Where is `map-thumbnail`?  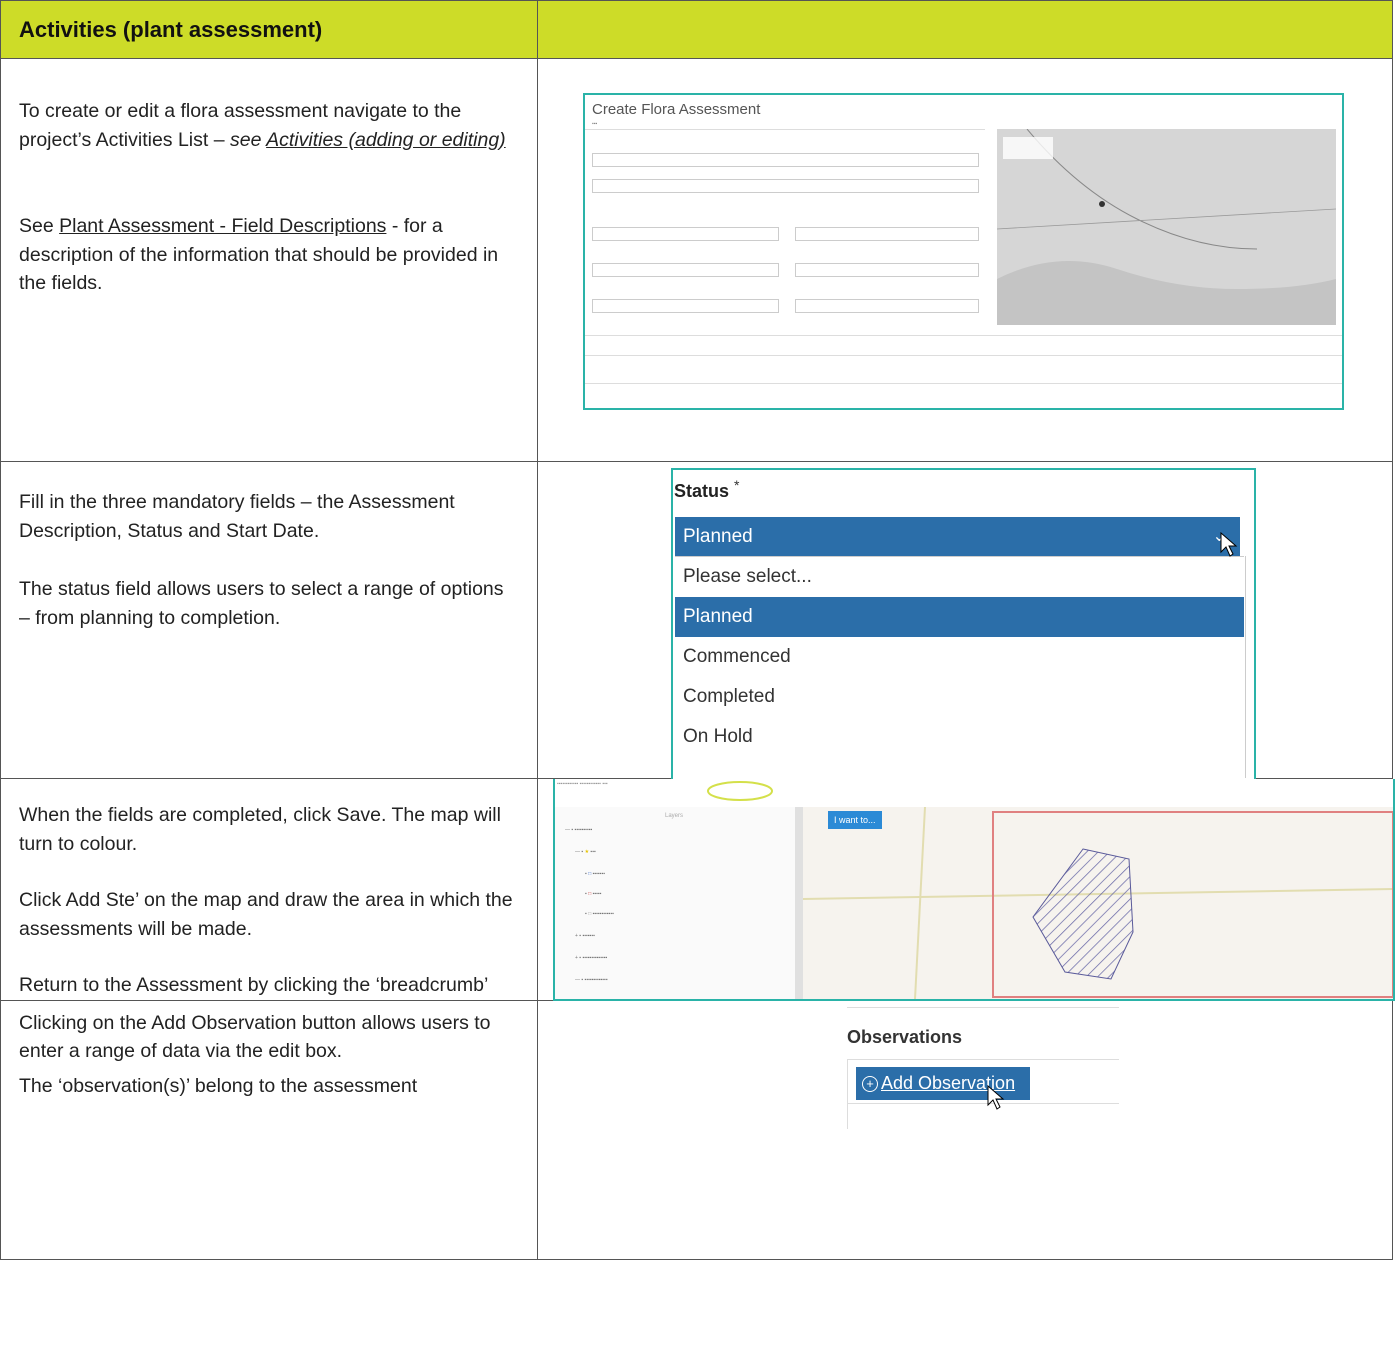 map-thumbnail is located at coordinates (1166, 227).